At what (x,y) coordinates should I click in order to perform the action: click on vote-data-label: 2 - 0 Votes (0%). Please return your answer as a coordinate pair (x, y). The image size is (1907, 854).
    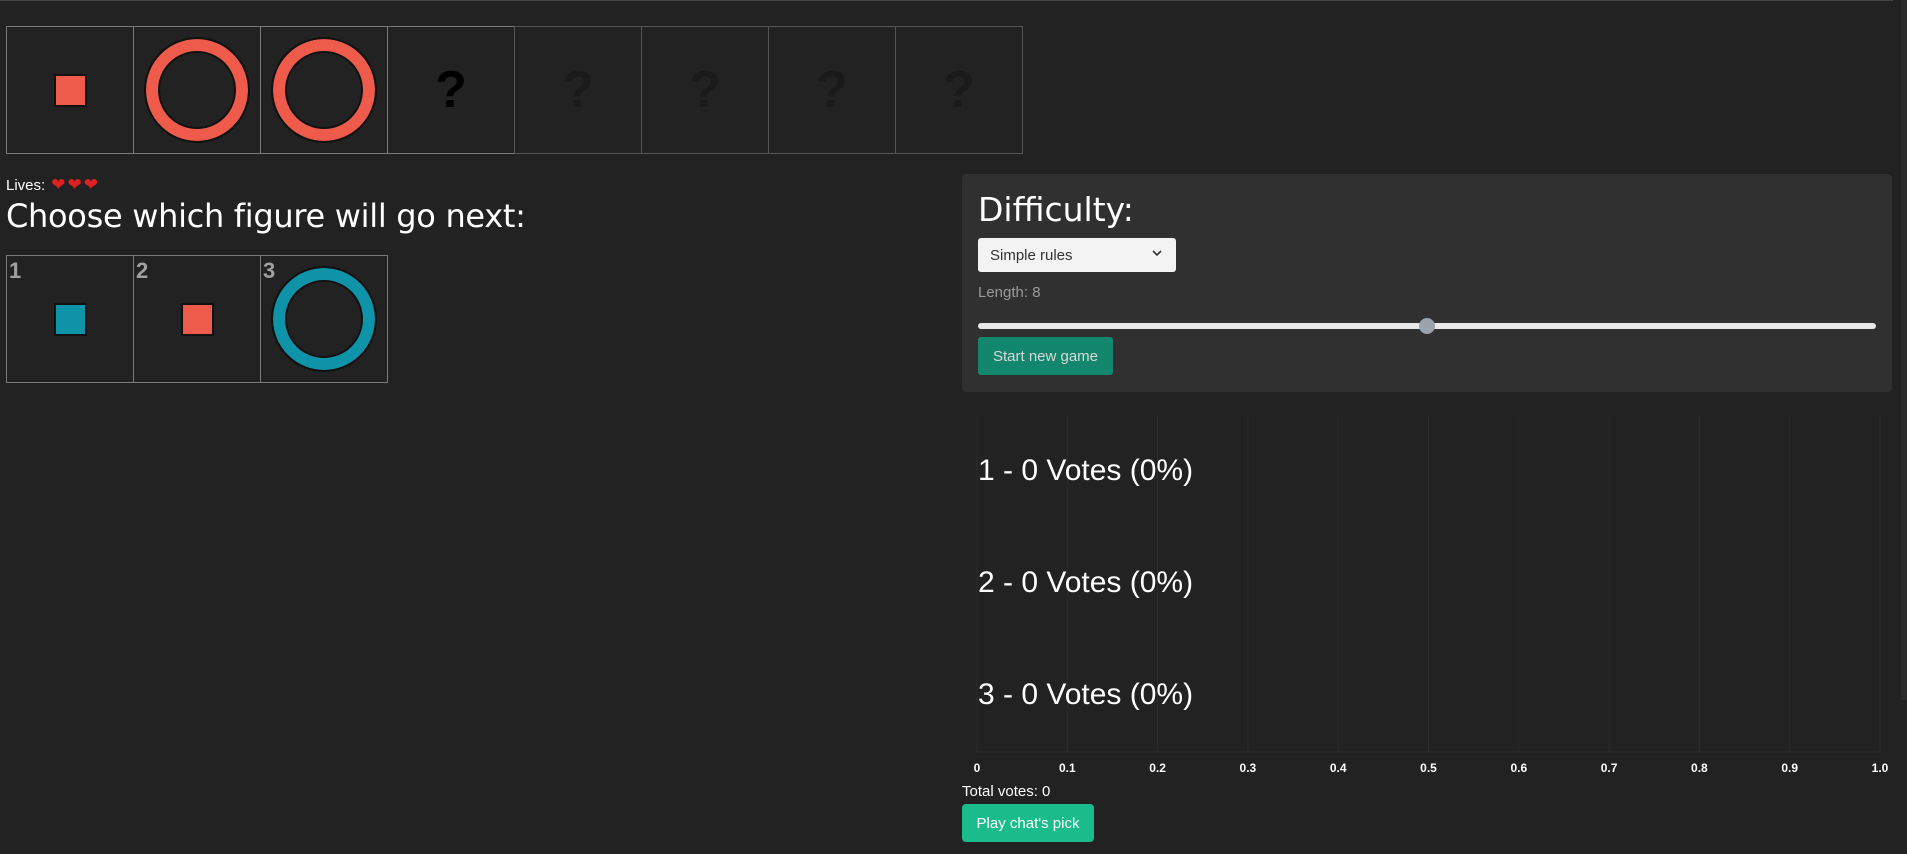
    Looking at the image, I should click on (1086, 582).